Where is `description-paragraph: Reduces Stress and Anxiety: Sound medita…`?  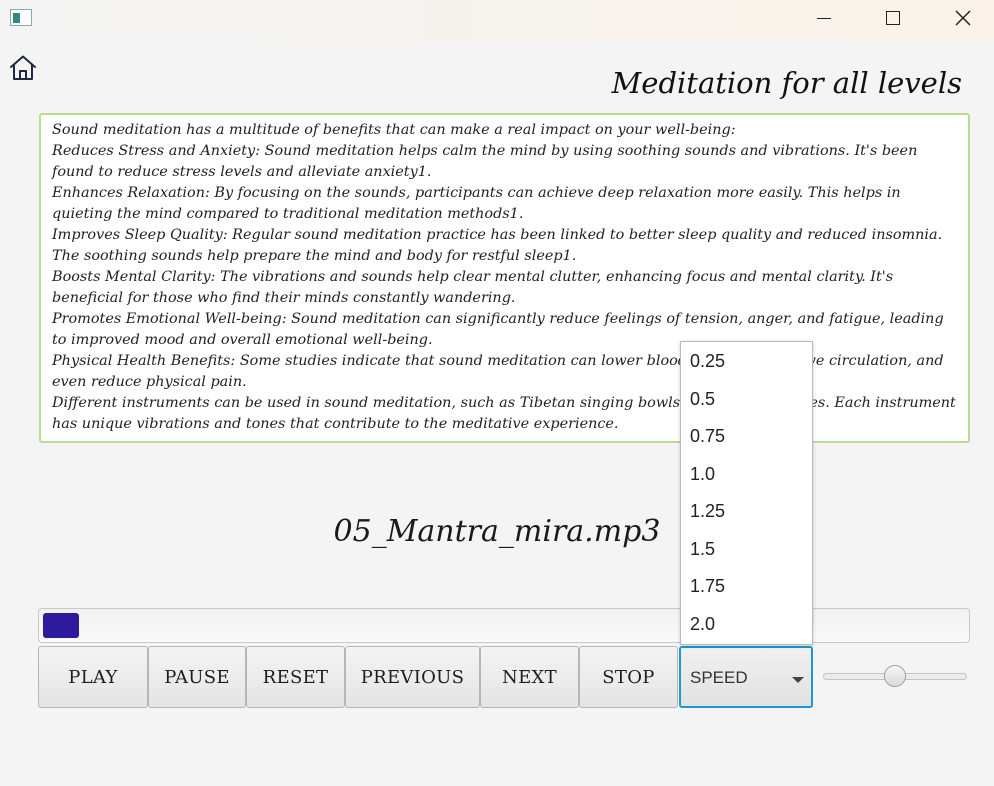
description-paragraph: Reduces Stress and Anxiety: Sound medita… is located at coordinates (485, 161).